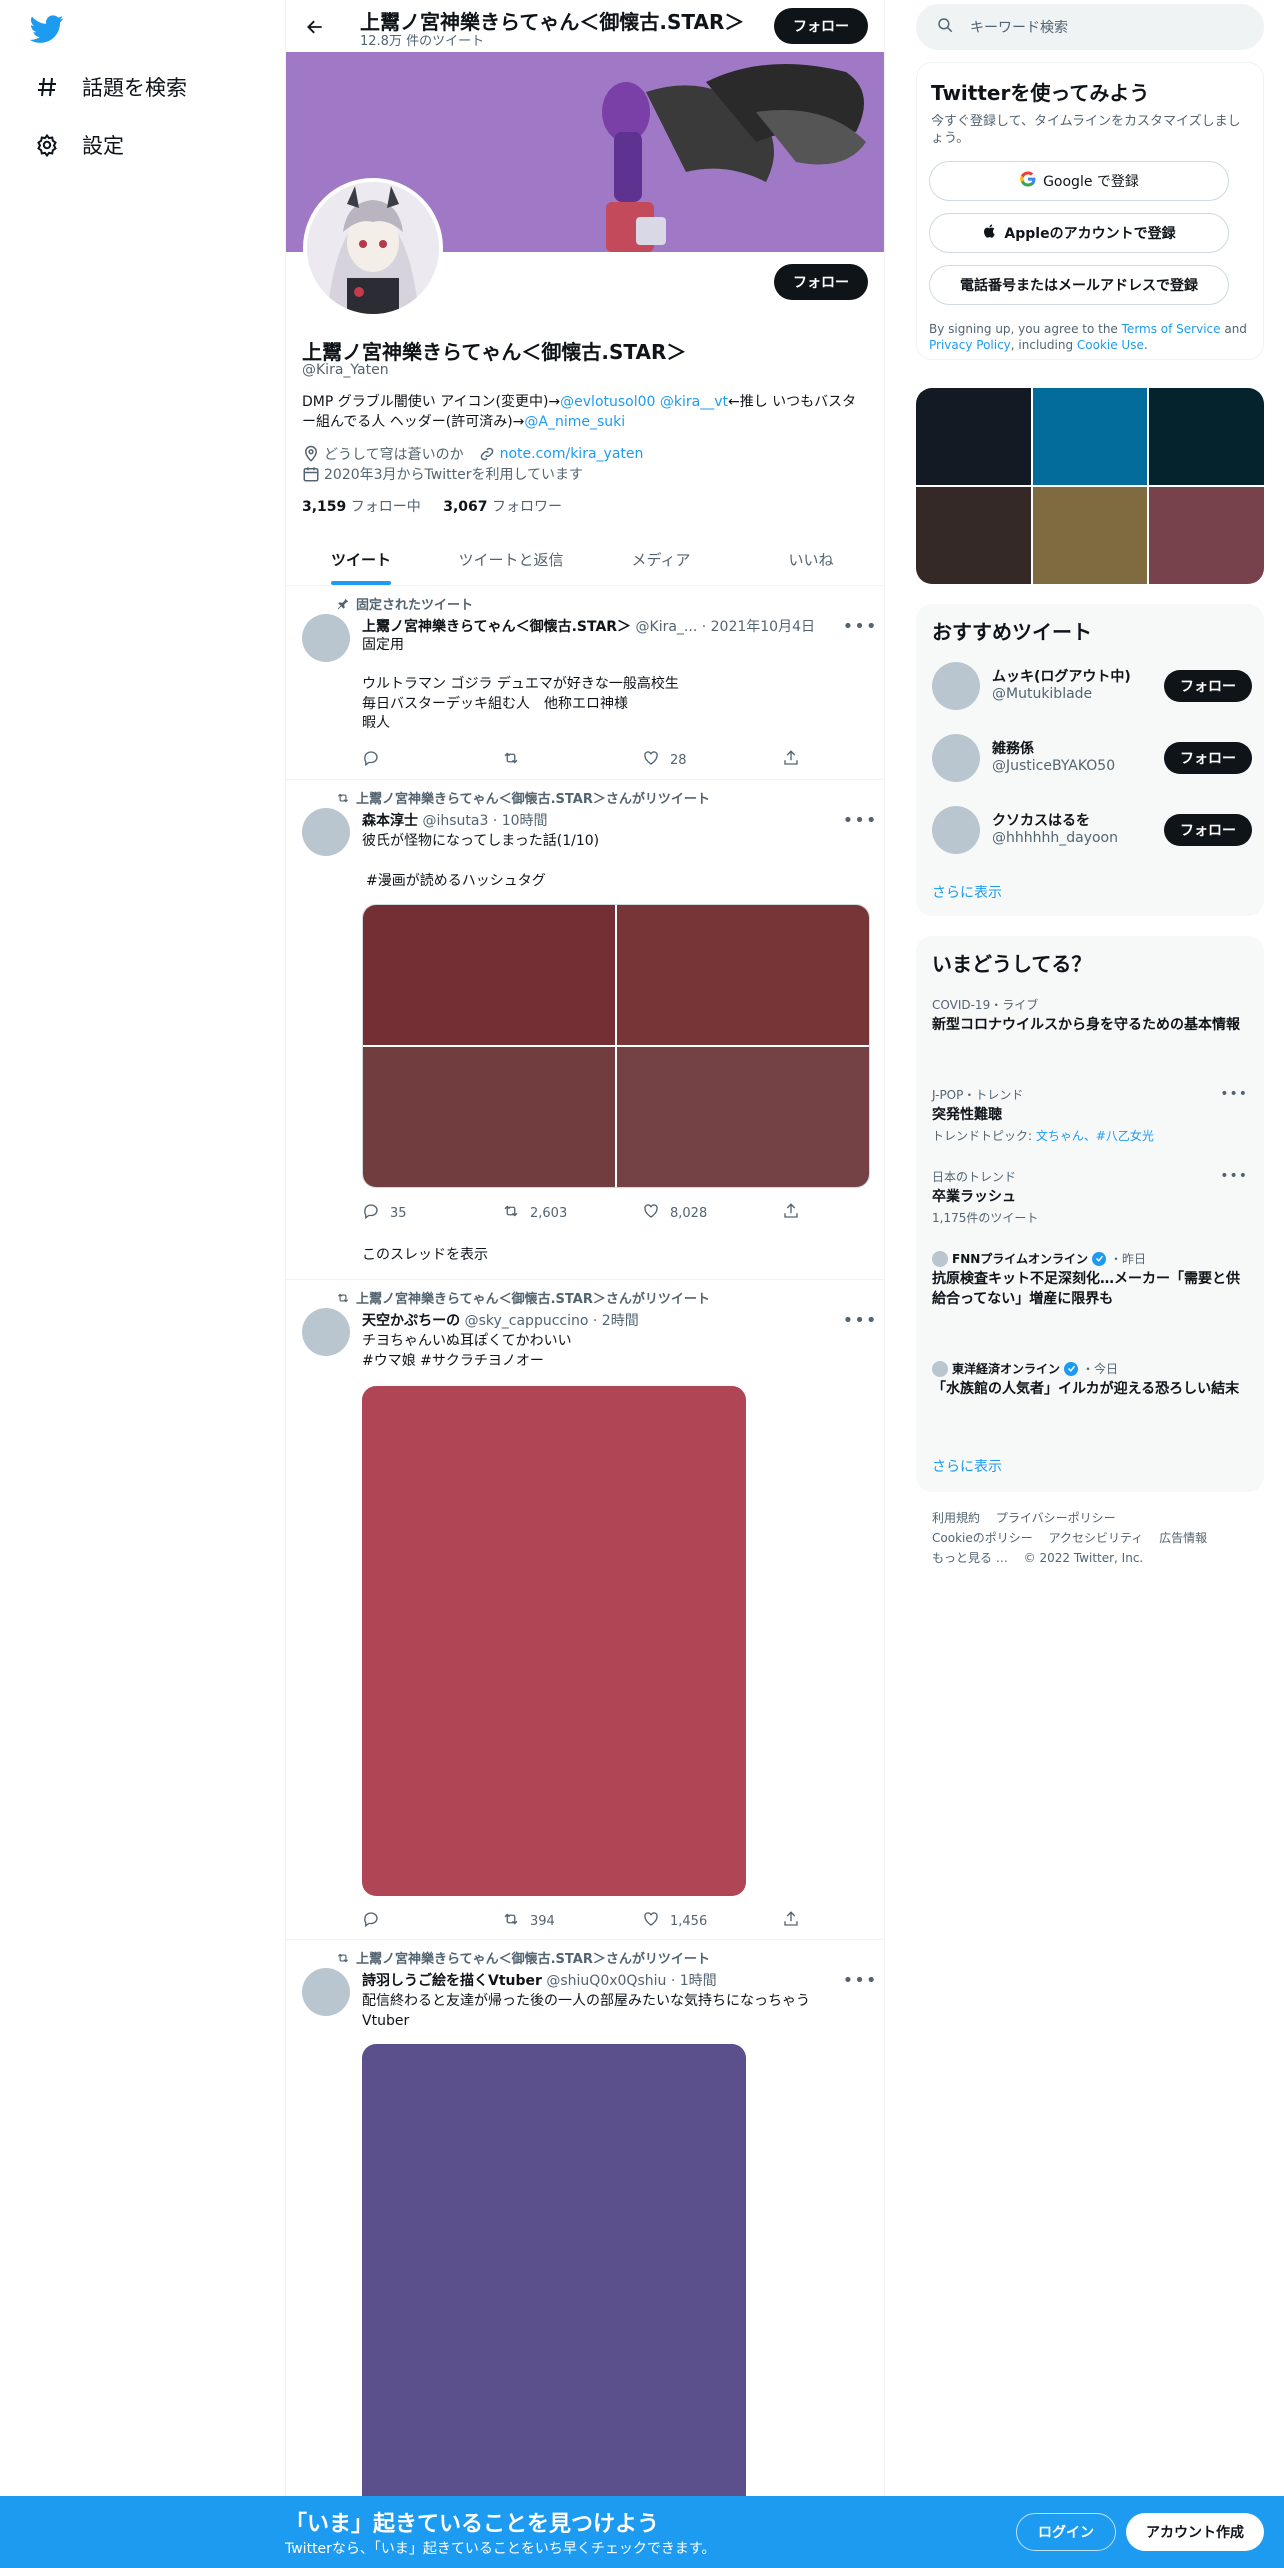  I want to click on show-thread-link: このスレッドを表示, so click(612, 1256).